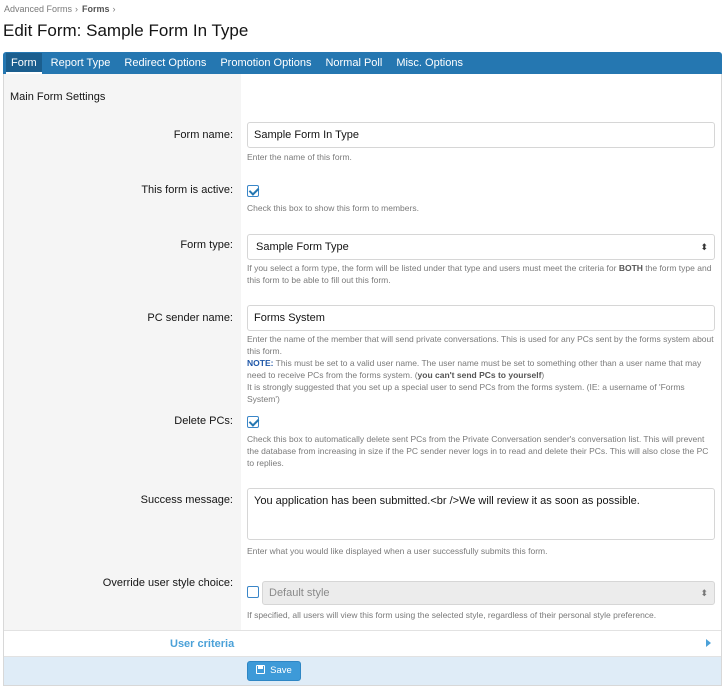 Image resolution: width=724 pixels, height=690 pixels. What do you see at coordinates (187, 190) in the screenshot?
I see `active-label: This form is active:` at bounding box center [187, 190].